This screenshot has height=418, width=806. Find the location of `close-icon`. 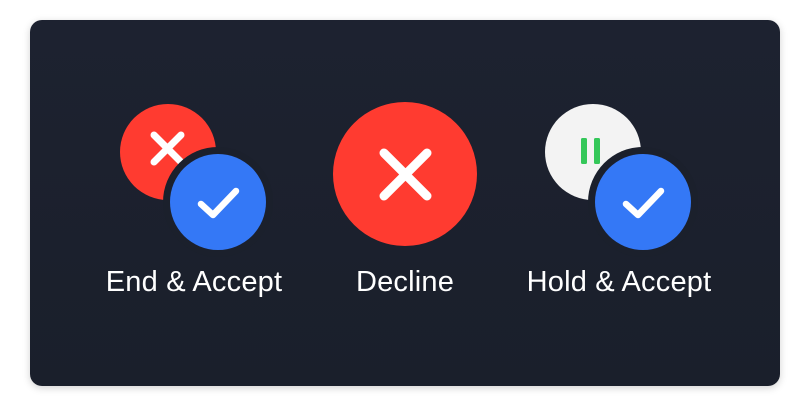

close-icon is located at coordinates (405, 174).